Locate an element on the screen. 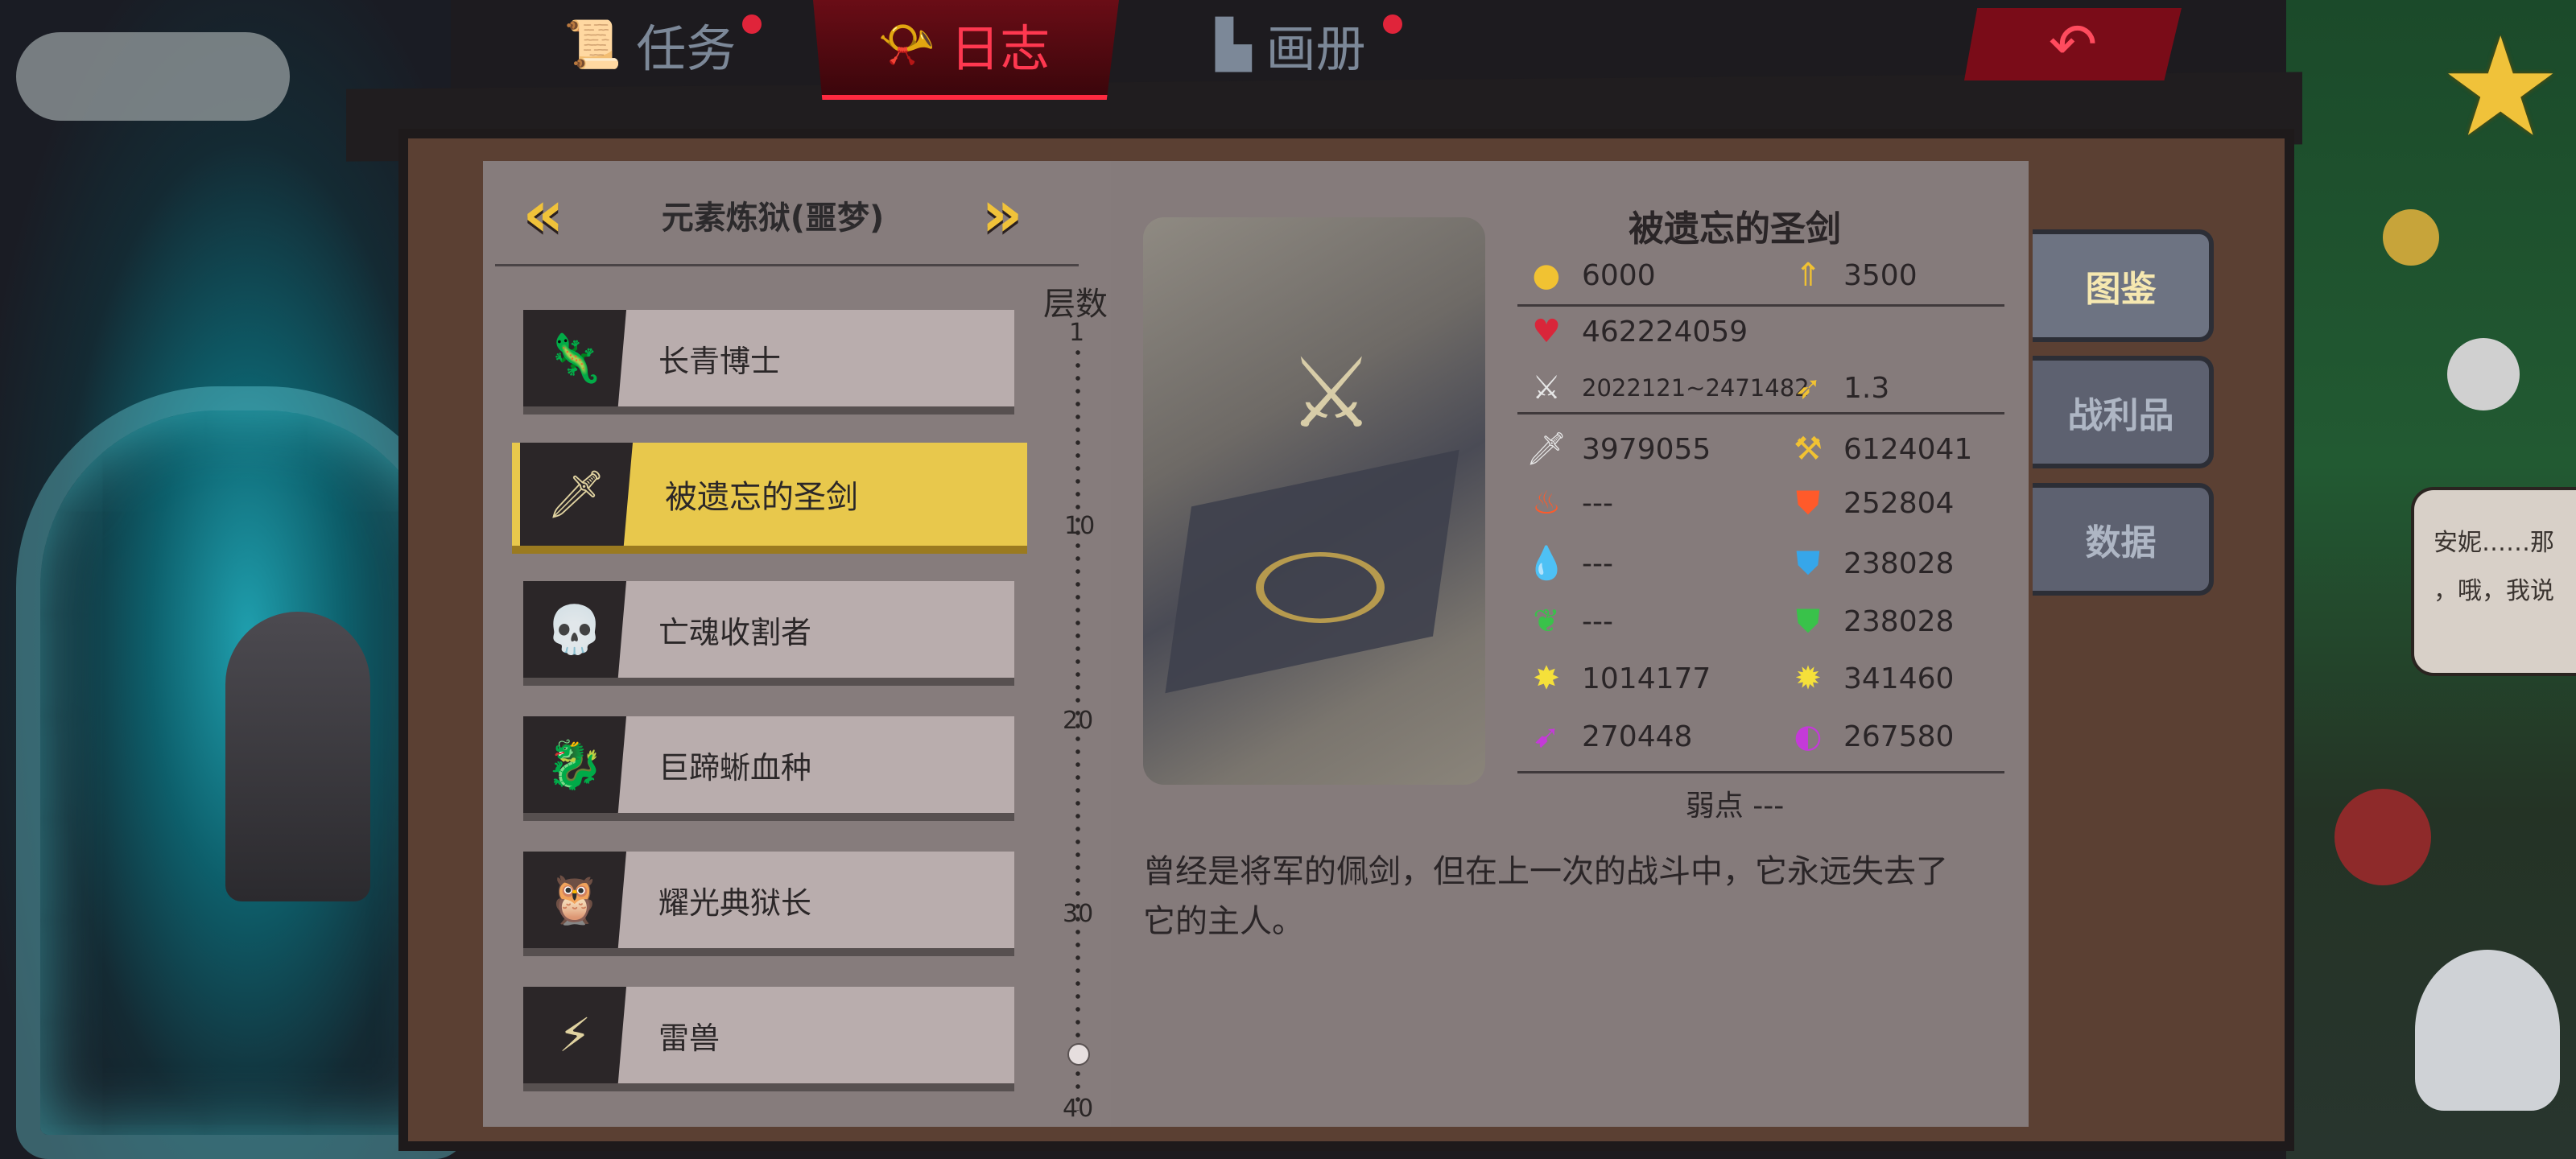  stat-value: 1014177 is located at coordinates (1646, 678).